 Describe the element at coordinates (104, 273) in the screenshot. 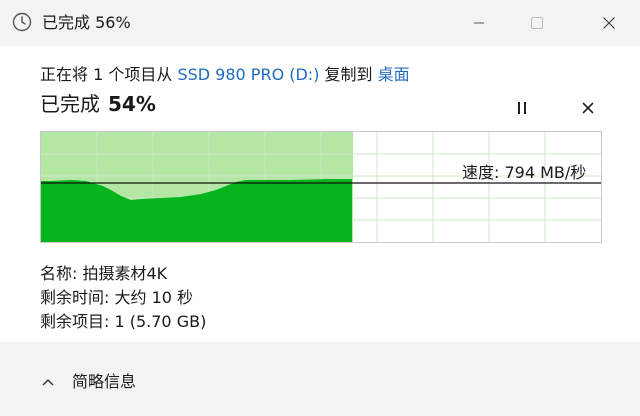

I see `file-name: 名称: 拍摄素材4K` at that location.